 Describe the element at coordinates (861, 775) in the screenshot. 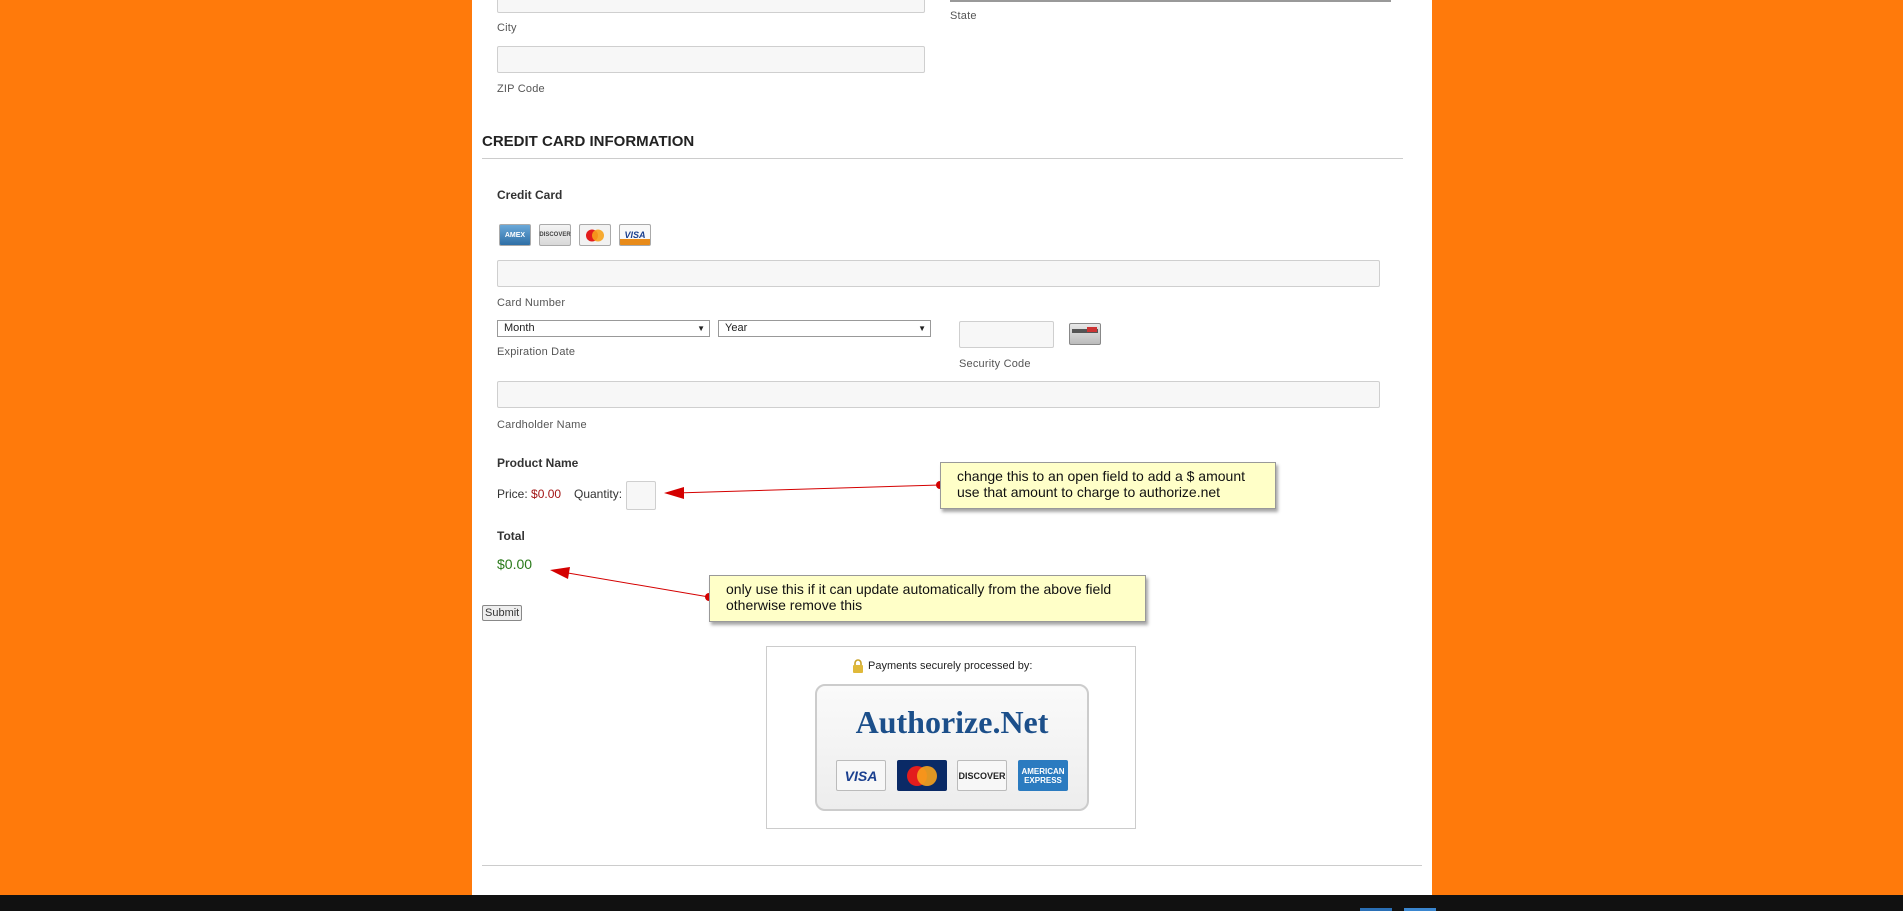

I see `visa-logo-icon: VISA` at that location.